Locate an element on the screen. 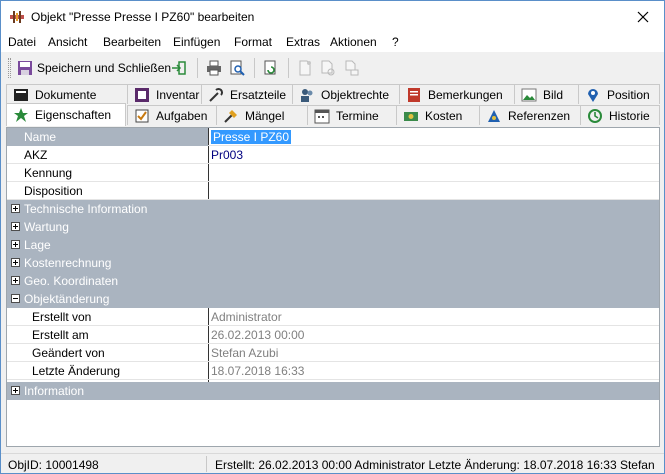  category-label: Information is located at coordinates (54, 391).